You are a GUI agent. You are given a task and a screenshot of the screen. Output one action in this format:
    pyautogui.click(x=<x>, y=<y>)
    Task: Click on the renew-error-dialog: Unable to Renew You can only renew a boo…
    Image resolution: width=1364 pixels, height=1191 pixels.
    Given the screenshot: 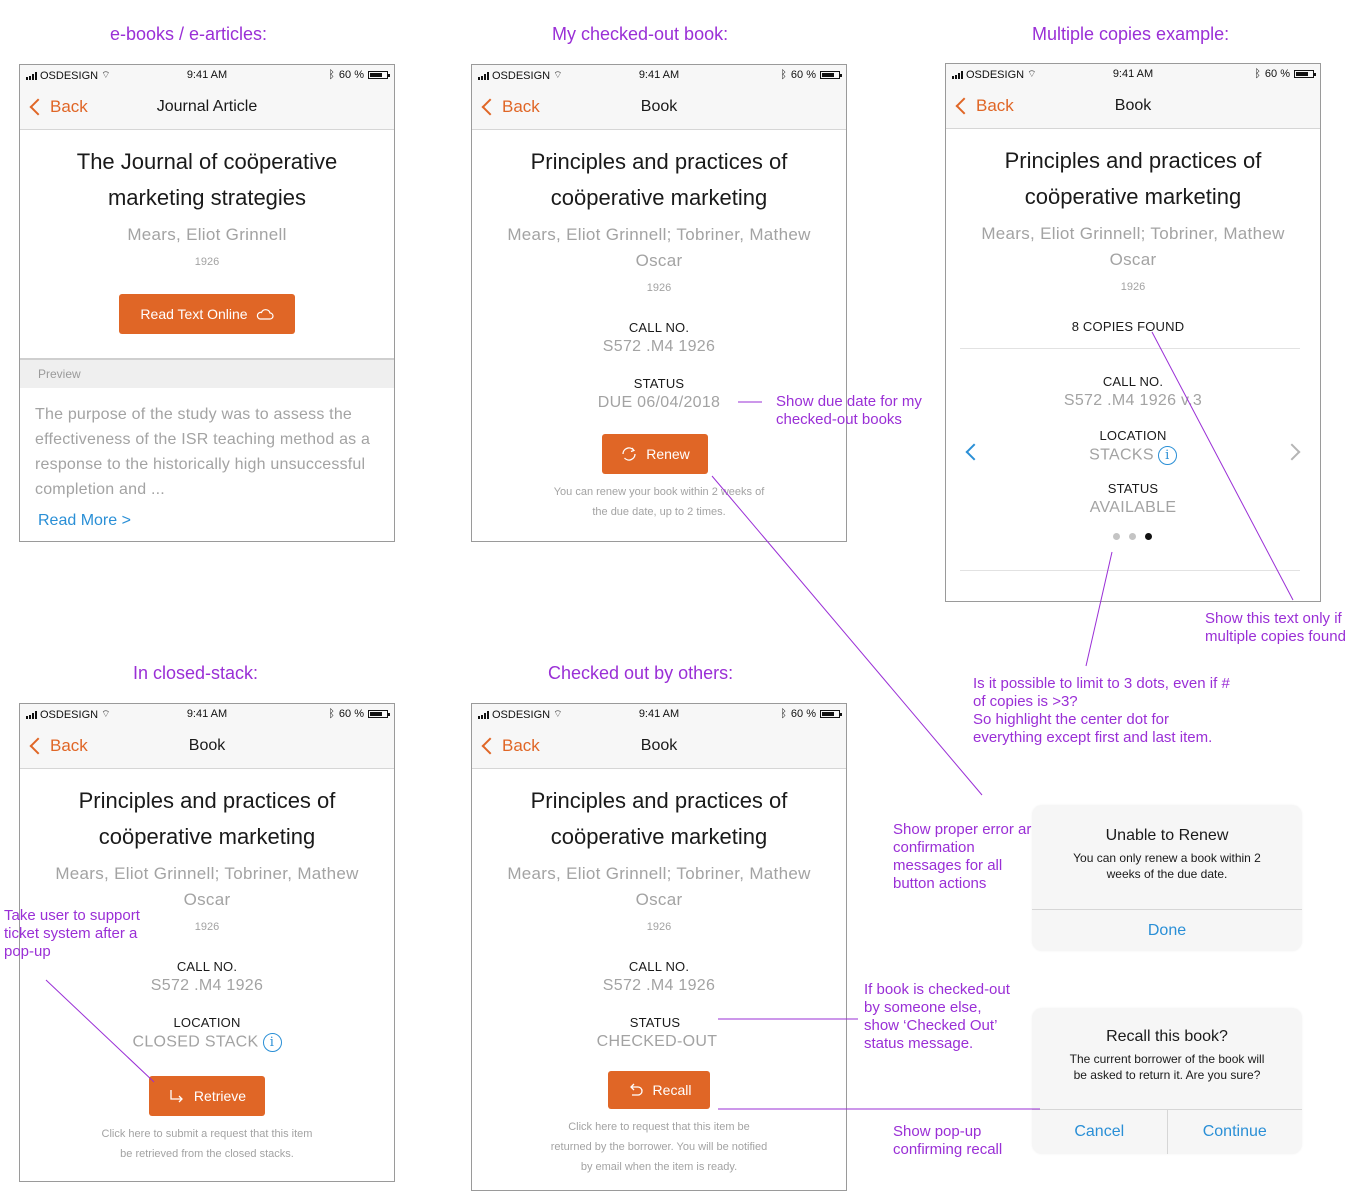 What is the action you would take?
    pyautogui.click(x=1167, y=878)
    